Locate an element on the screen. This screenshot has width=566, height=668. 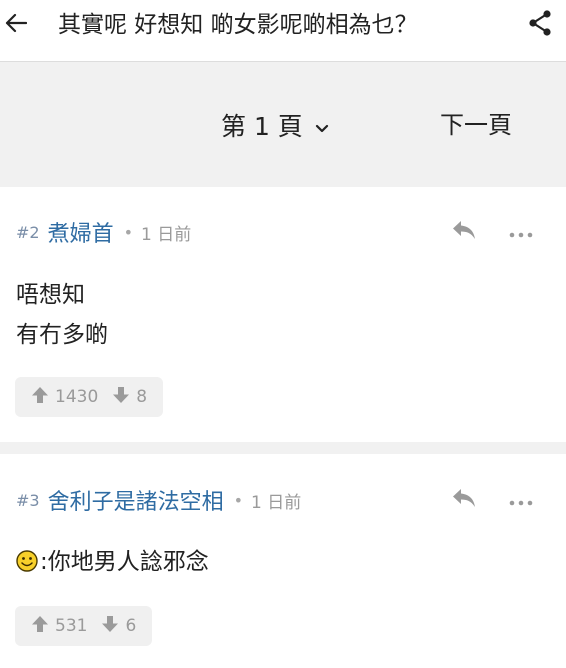
upvote-button: 1430 is located at coordinates (64, 397).